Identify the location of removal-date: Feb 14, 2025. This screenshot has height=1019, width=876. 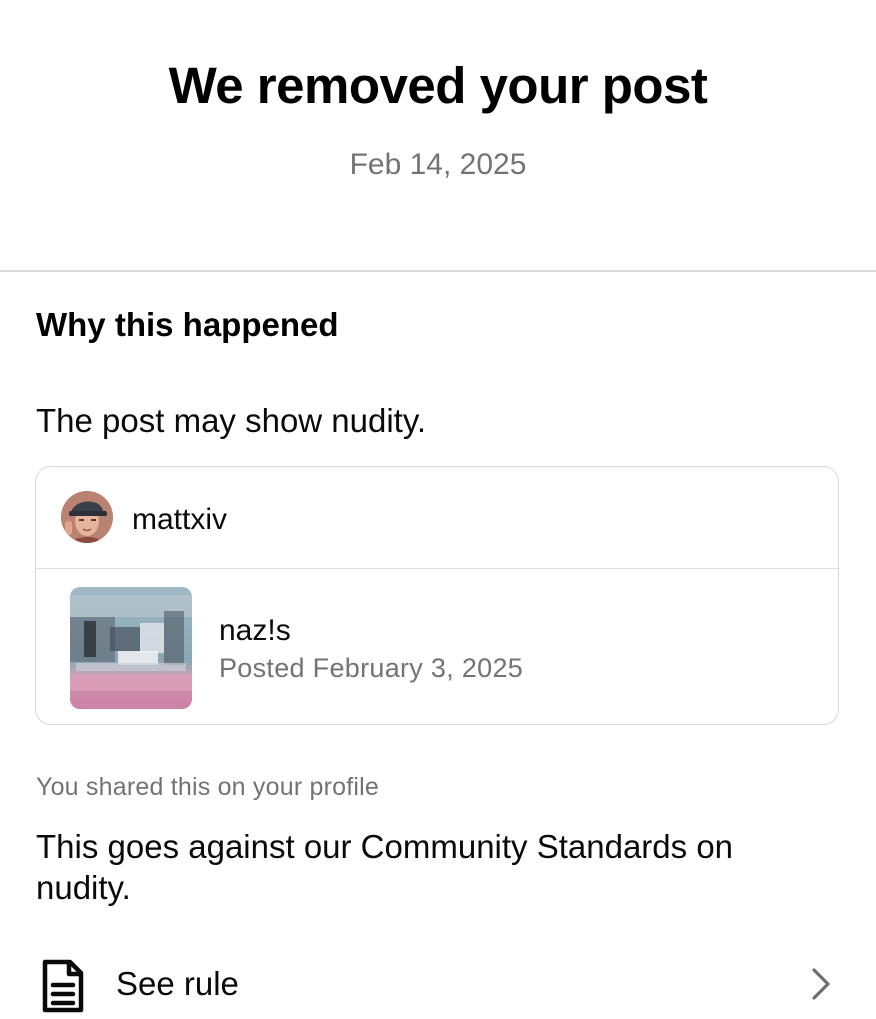
(438, 164).